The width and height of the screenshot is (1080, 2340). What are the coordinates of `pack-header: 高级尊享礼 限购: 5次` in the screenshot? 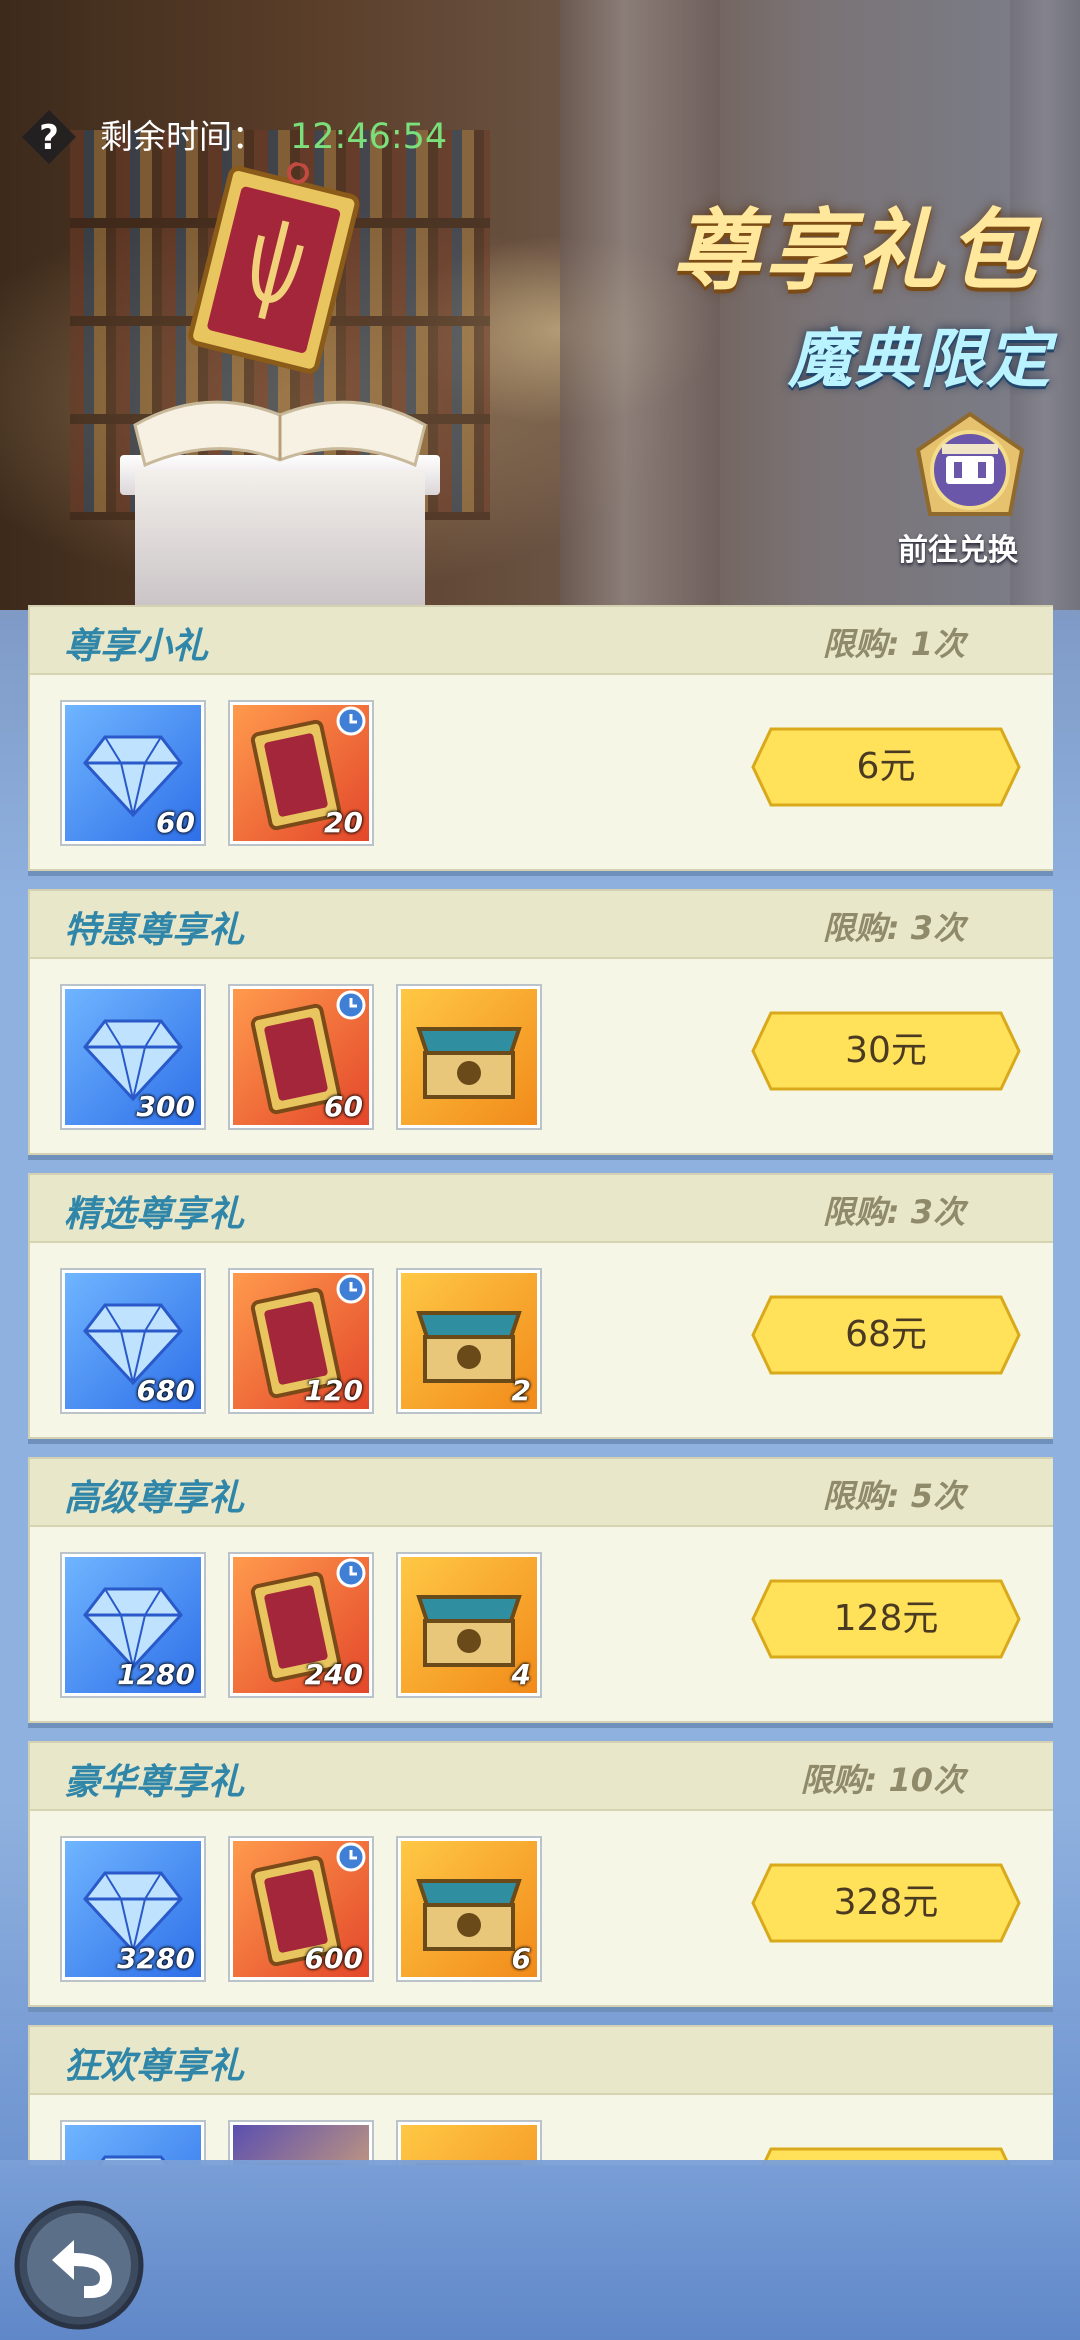 It's located at (541, 1493).